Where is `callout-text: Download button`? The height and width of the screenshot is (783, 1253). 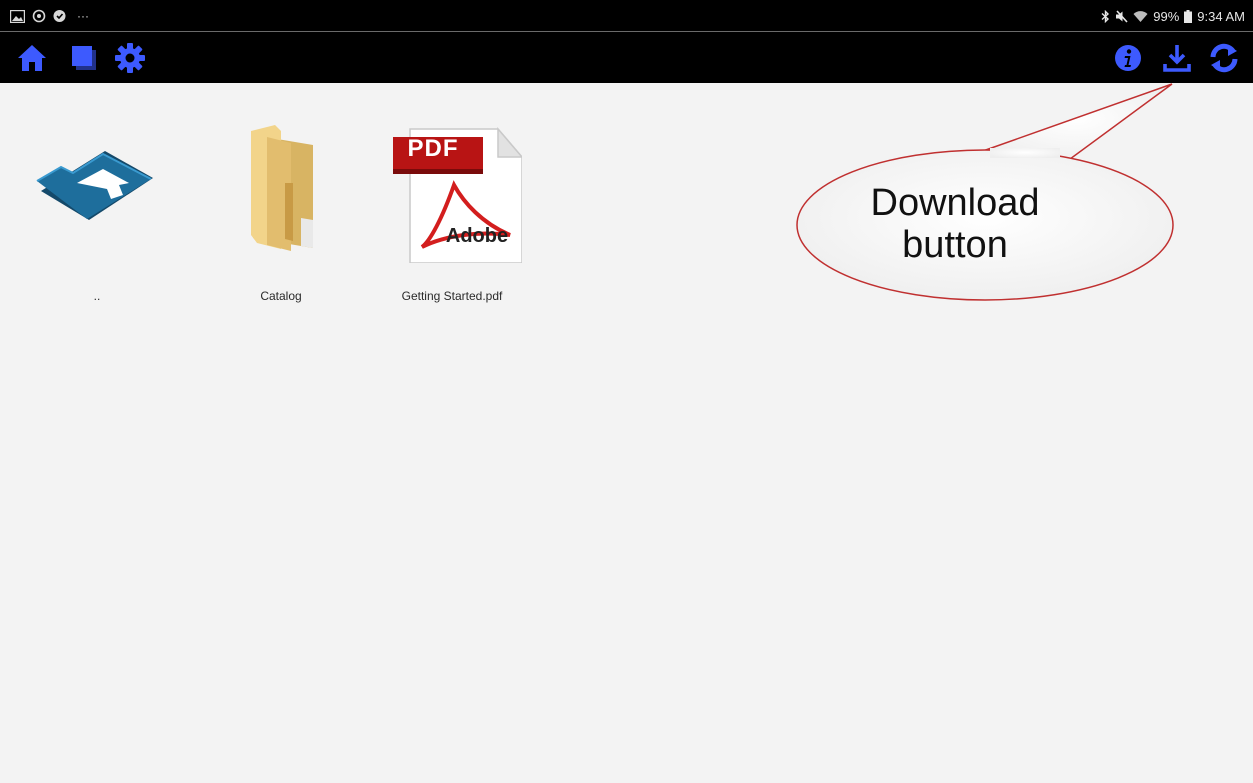
callout-text: Download button is located at coordinates (955, 224).